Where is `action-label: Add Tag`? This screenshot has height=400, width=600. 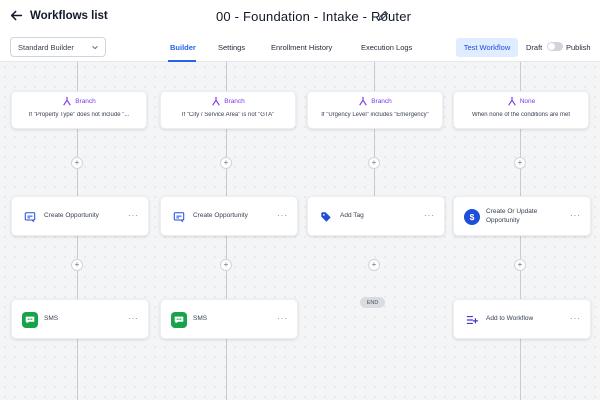
action-label: Add Tag is located at coordinates (352, 215).